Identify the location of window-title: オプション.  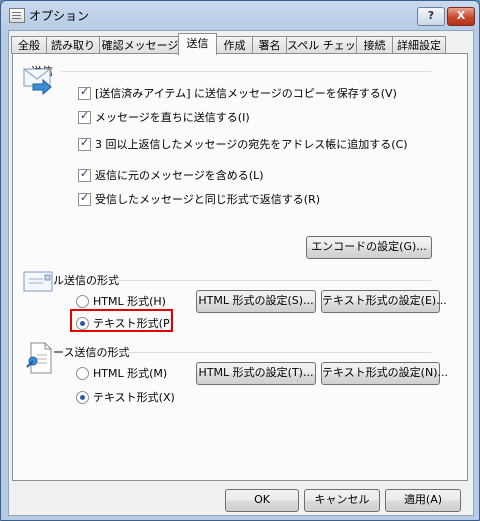
(59, 16).